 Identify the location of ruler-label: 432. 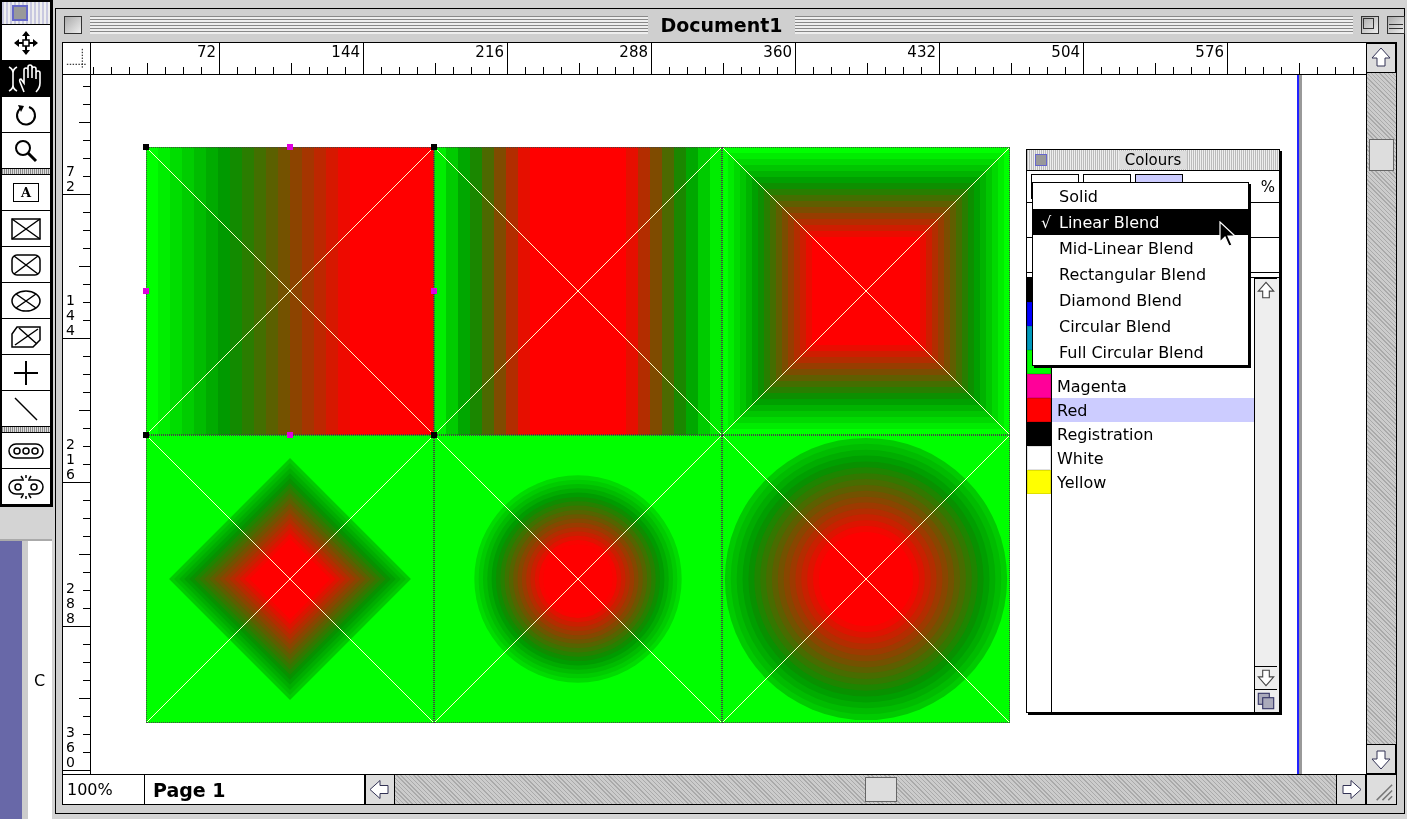
(921, 52).